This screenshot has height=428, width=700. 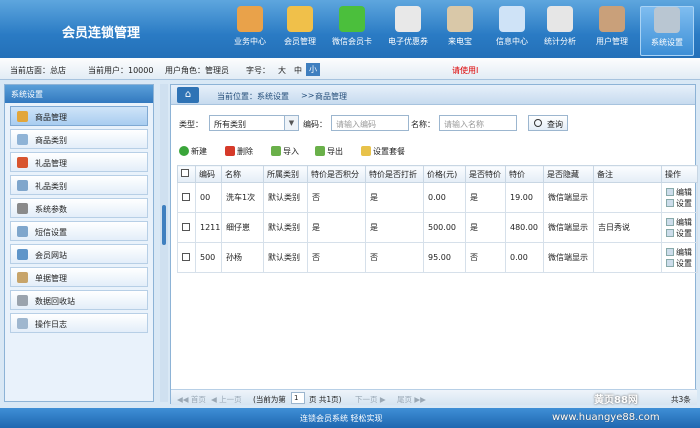 What do you see at coordinates (164, 225) in the screenshot?
I see `collapse-handle` at bounding box center [164, 225].